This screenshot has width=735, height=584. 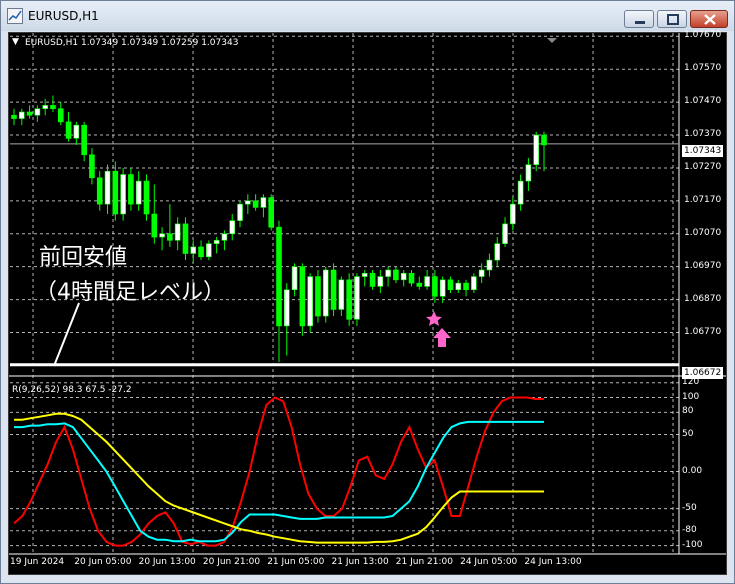 I want to click on indicator-axis-label: -50, so click(x=689, y=507).